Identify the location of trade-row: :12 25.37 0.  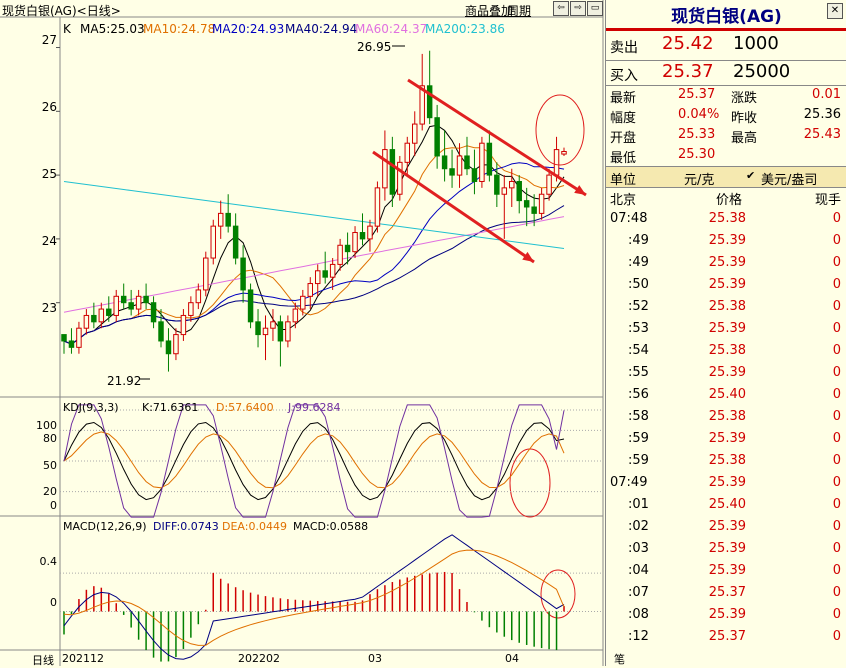
(726, 640).